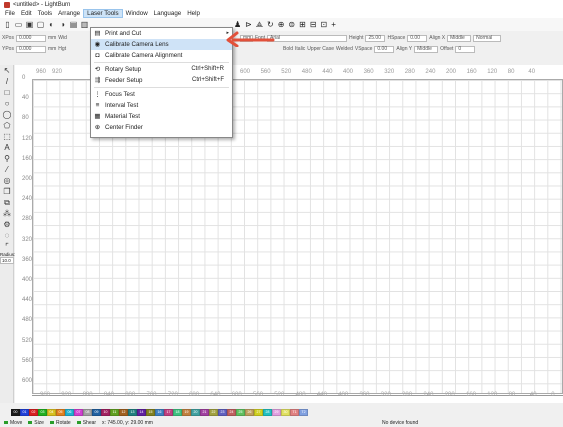 This screenshot has height=427, width=563. Describe the element at coordinates (7, 202) in the screenshot. I see `weld-icon: ⧉` at that location.